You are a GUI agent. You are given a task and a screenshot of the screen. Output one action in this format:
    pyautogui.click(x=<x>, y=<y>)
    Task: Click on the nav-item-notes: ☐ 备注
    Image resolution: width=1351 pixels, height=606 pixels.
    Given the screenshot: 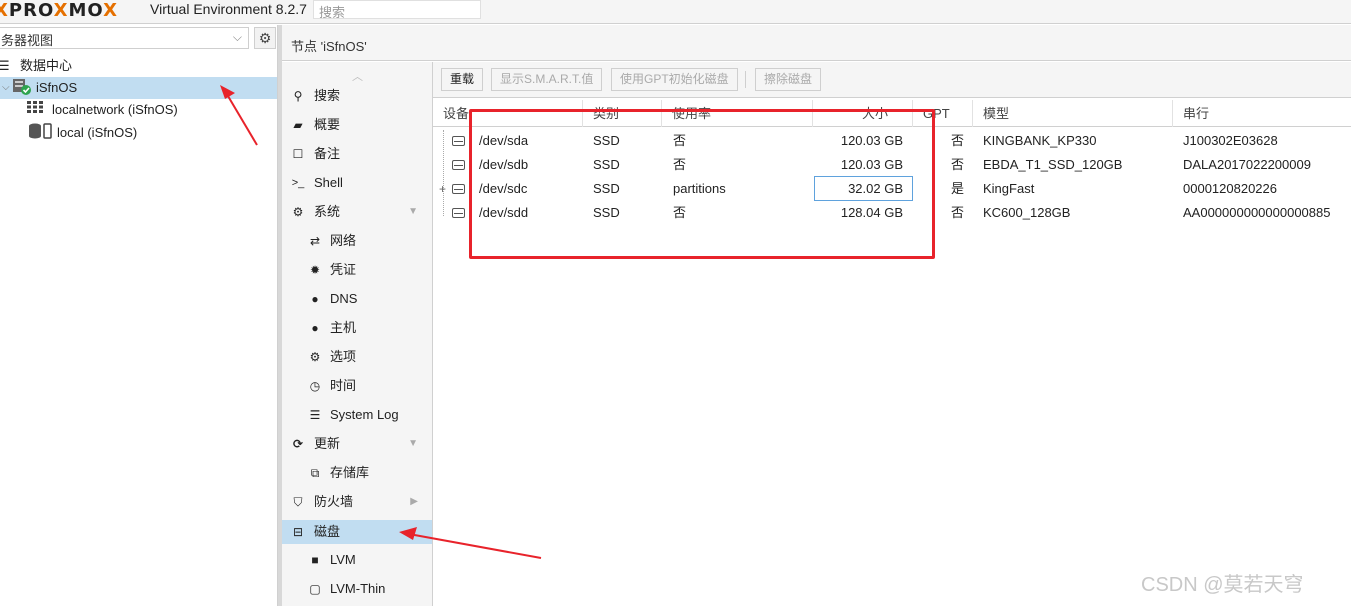 What is the action you would take?
    pyautogui.click(x=357, y=154)
    